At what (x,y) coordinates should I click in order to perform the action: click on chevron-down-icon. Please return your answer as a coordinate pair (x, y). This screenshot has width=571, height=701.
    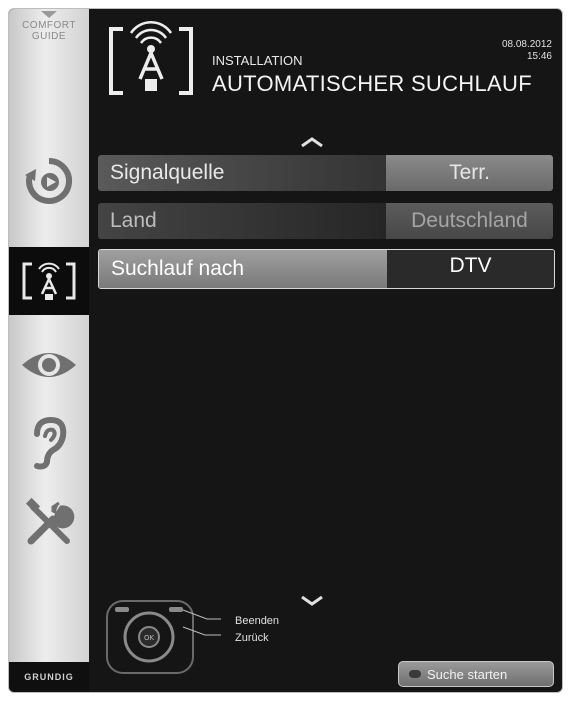
    Looking at the image, I should click on (312, 601).